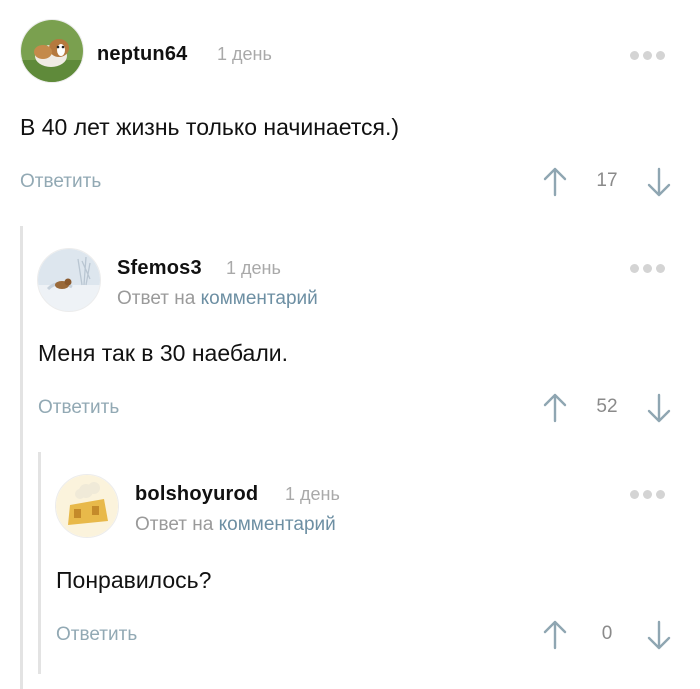 Image resolution: width=700 pixels, height=689 pixels. I want to click on rating-widget: 17, so click(607, 182).